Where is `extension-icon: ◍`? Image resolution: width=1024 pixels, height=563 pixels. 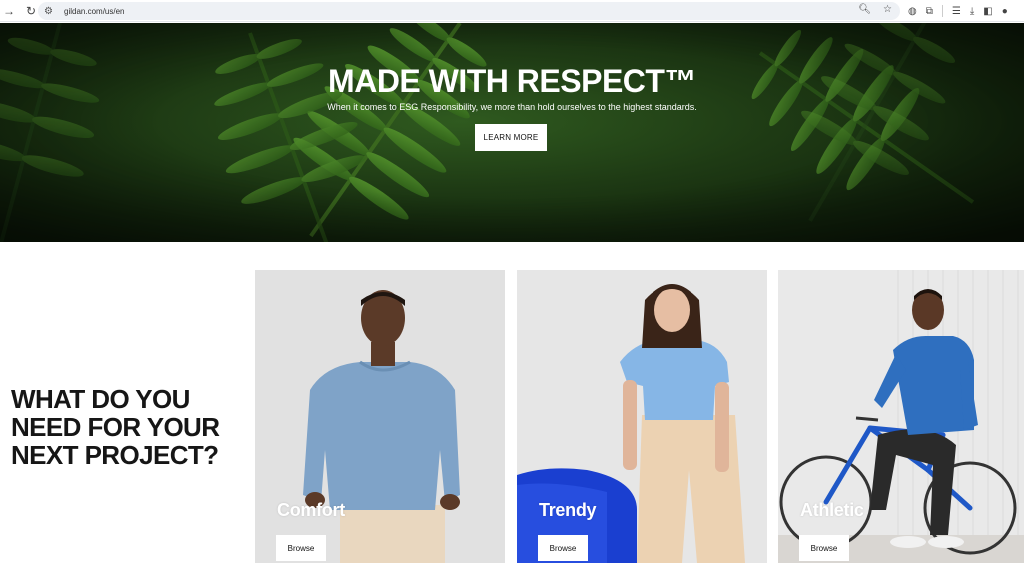
extension-icon: ◍ is located at coordinates (912, 11).